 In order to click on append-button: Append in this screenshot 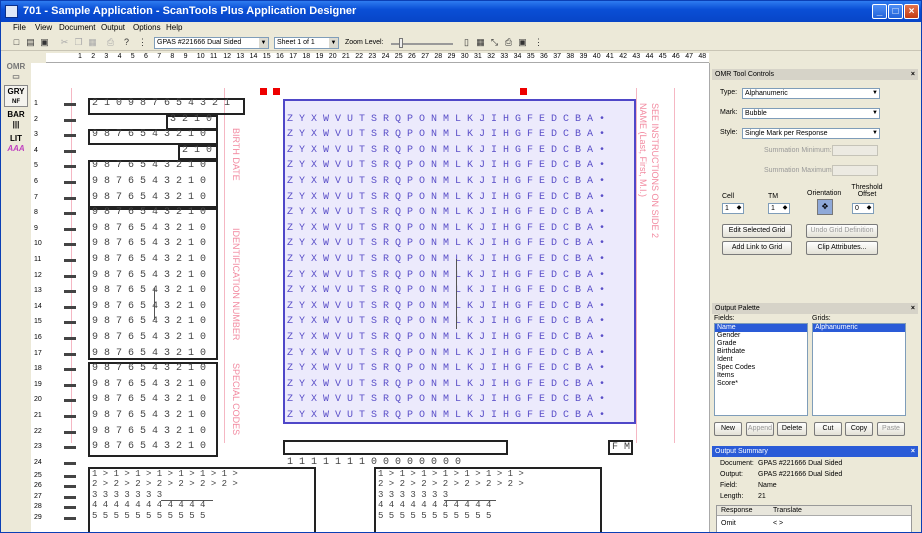, I will do `click(760, 429)`.